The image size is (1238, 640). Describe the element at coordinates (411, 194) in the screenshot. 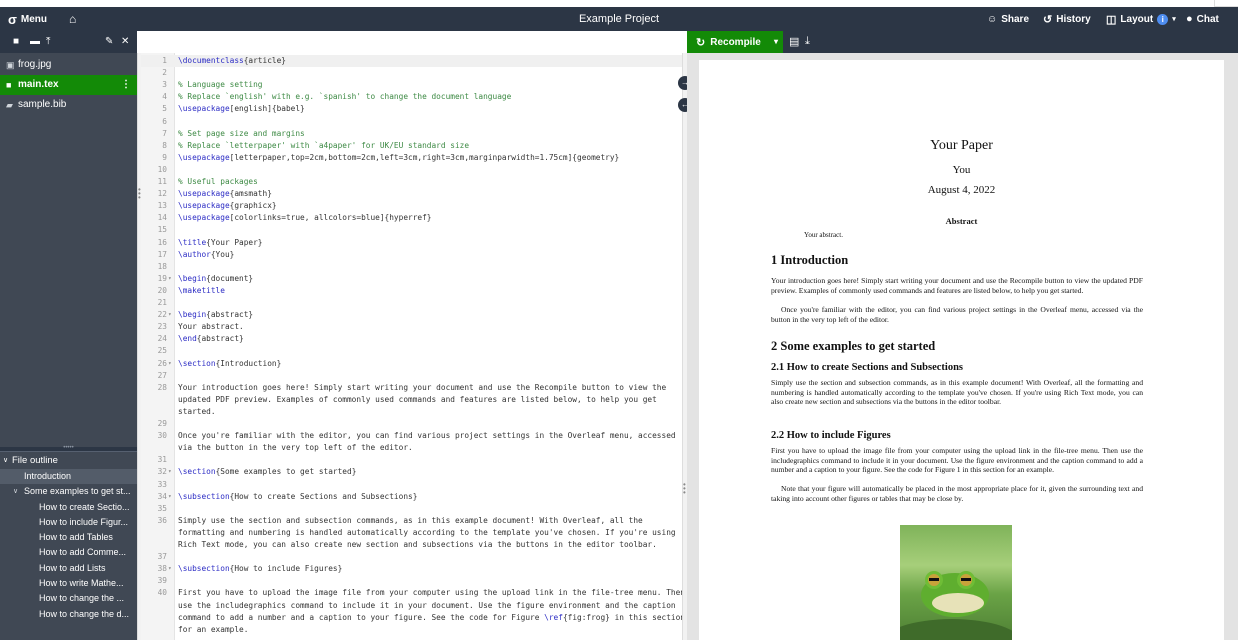

I see `editor-line: 12 \usepackage{amsmath}` at that location.